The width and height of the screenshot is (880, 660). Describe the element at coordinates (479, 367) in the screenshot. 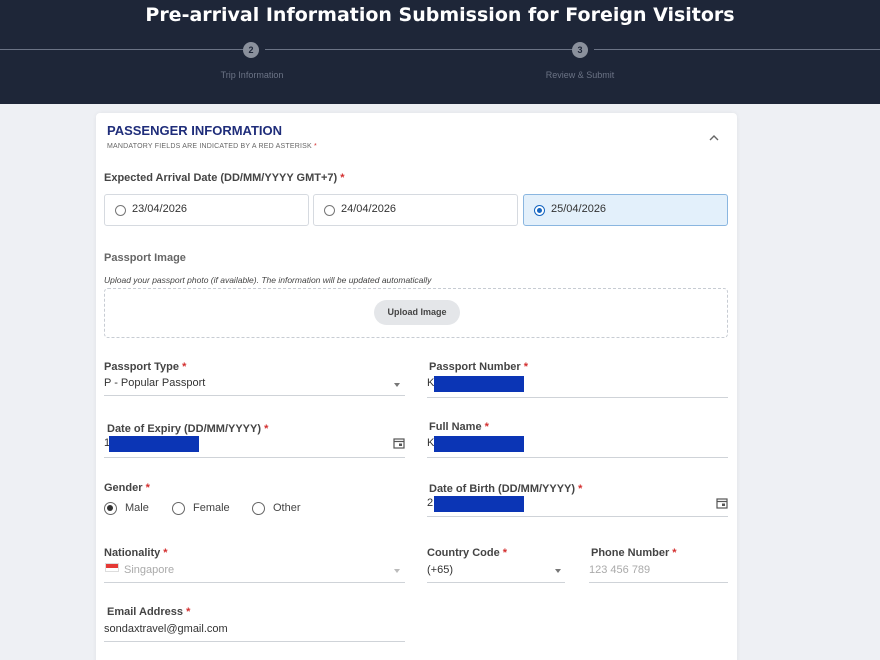

I see `passport-number-label: Passport Number *` at that location.